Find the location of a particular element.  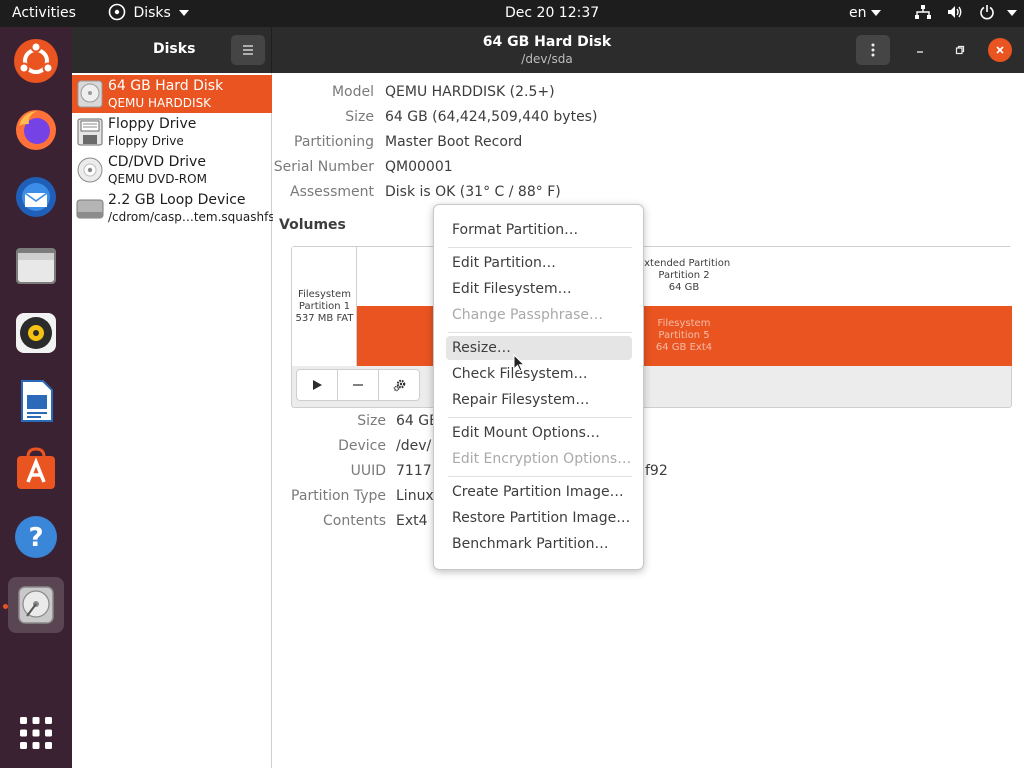

partition-options-button is located at coordinates (399, 385).